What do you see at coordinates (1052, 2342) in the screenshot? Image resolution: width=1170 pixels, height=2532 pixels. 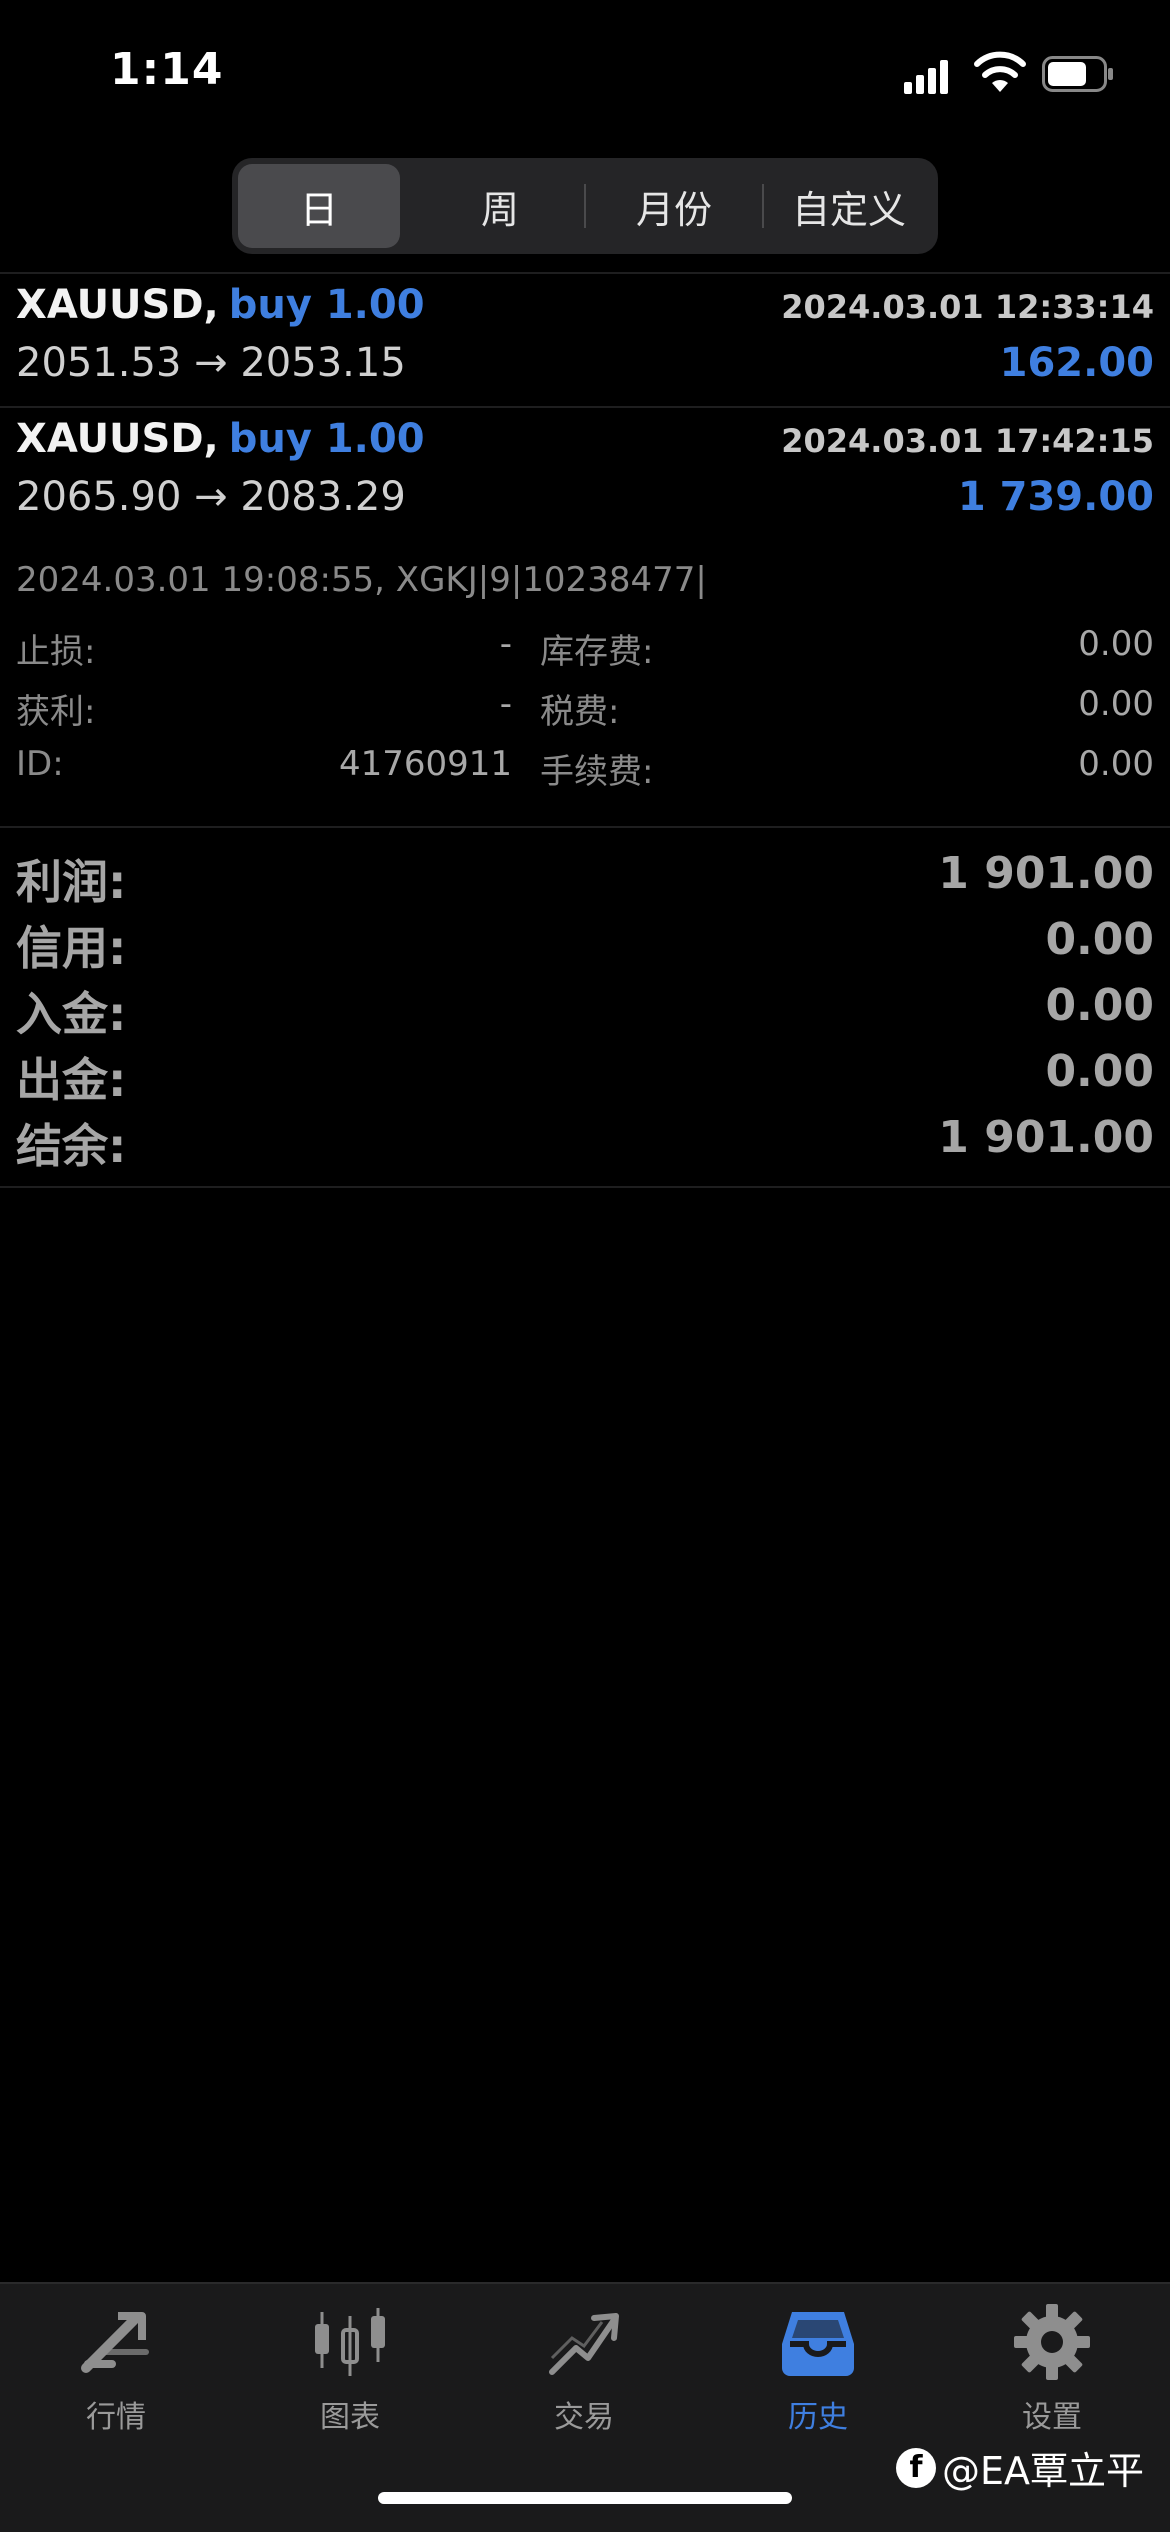 I see `gear-icon` at bounding box center [1052, 2342].